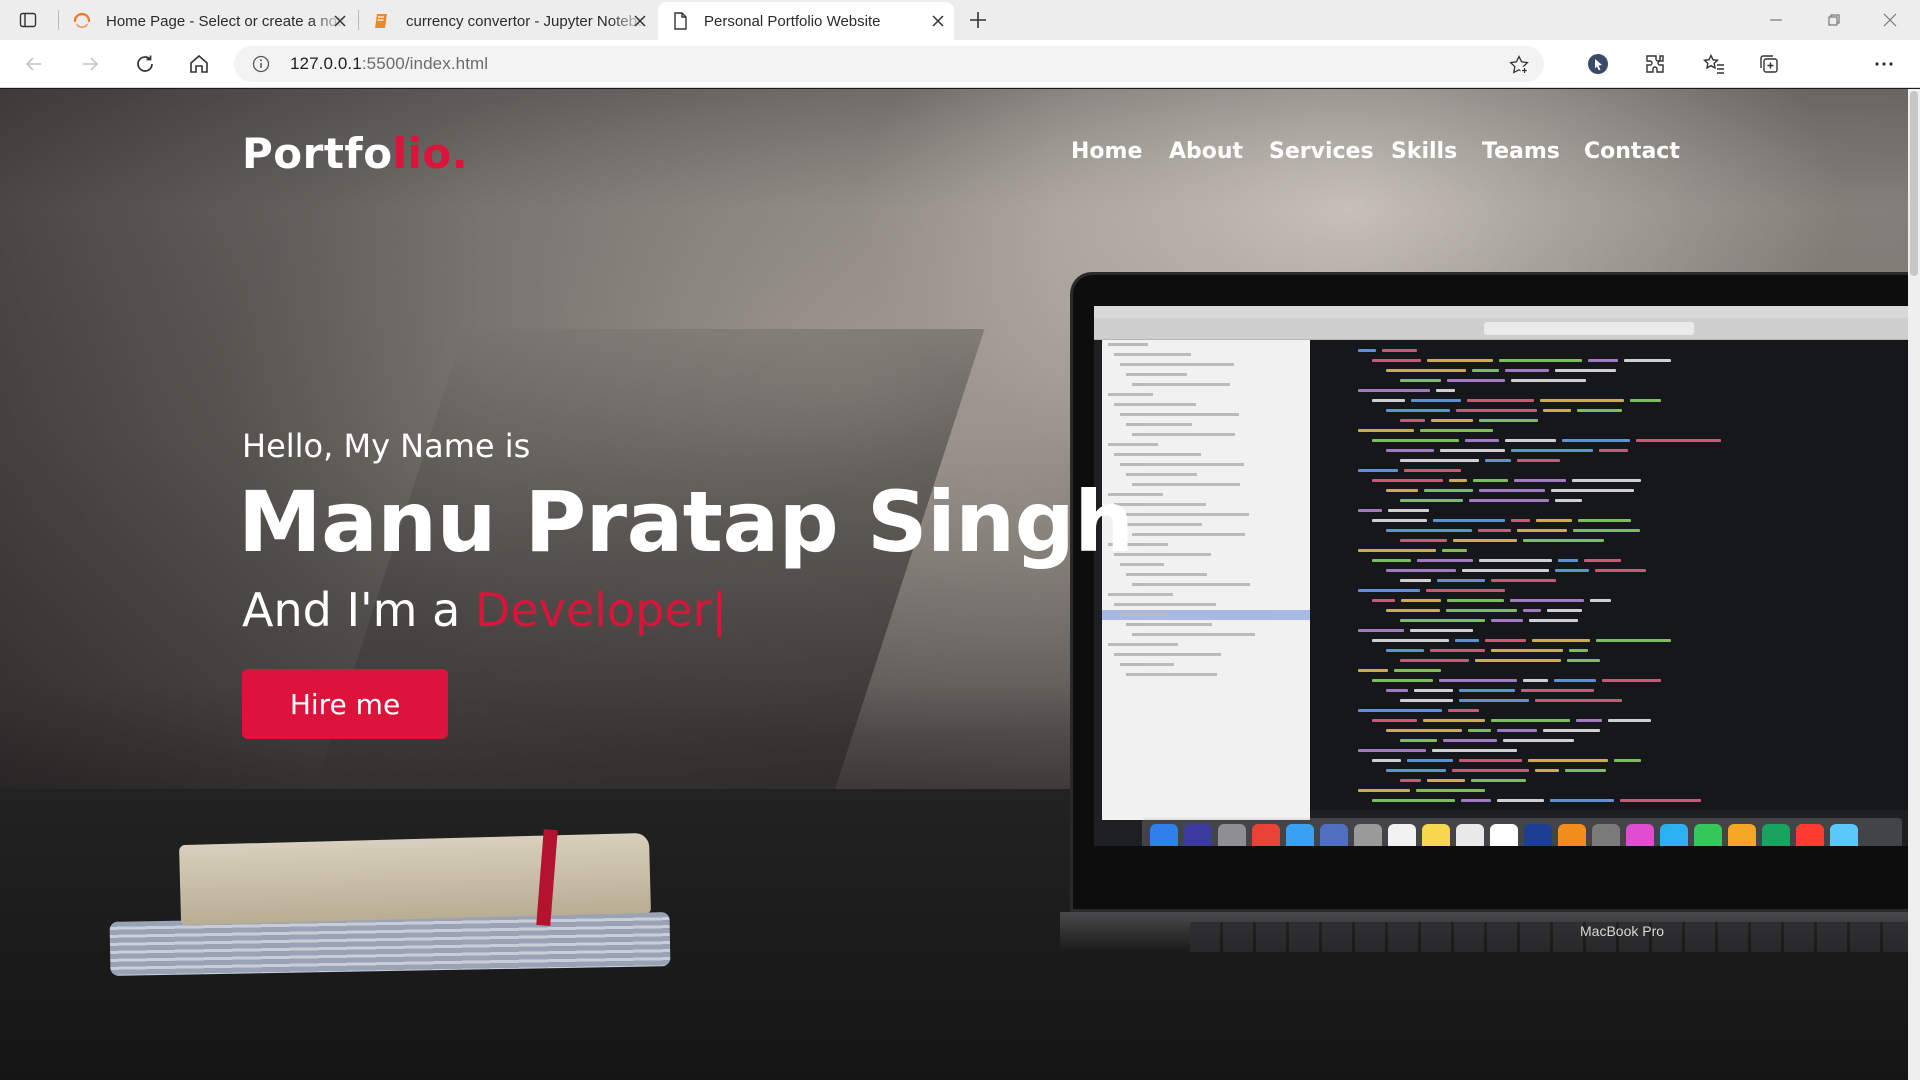 The width and height of the screenshot is (1920, 1080). I want to click on editor-toolbar, so click(1507, 329).